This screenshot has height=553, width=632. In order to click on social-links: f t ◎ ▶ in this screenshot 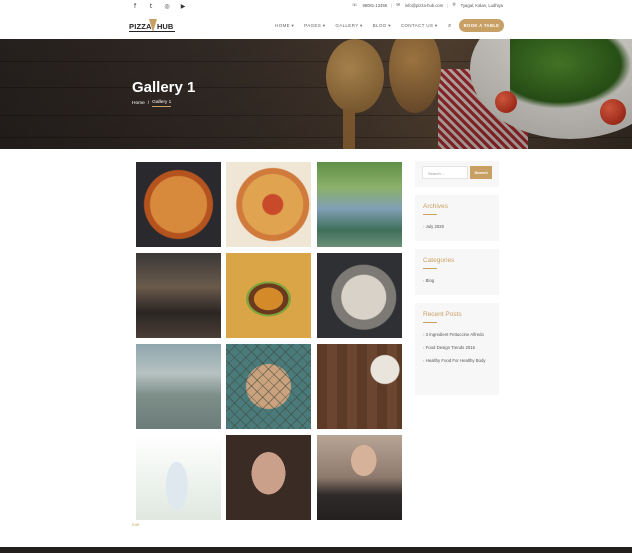, I will do `click(159, 6)`.